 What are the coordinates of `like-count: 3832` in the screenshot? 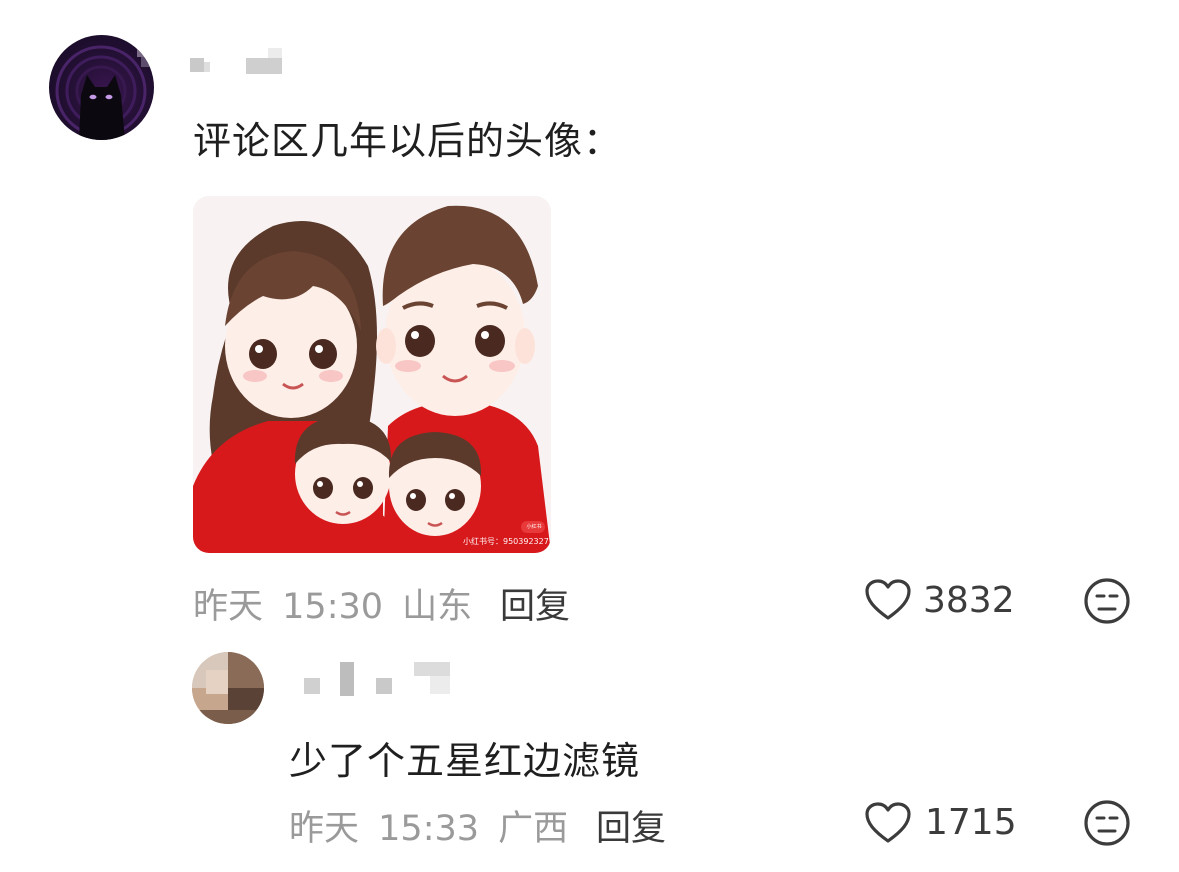 It's located at (969, 600).